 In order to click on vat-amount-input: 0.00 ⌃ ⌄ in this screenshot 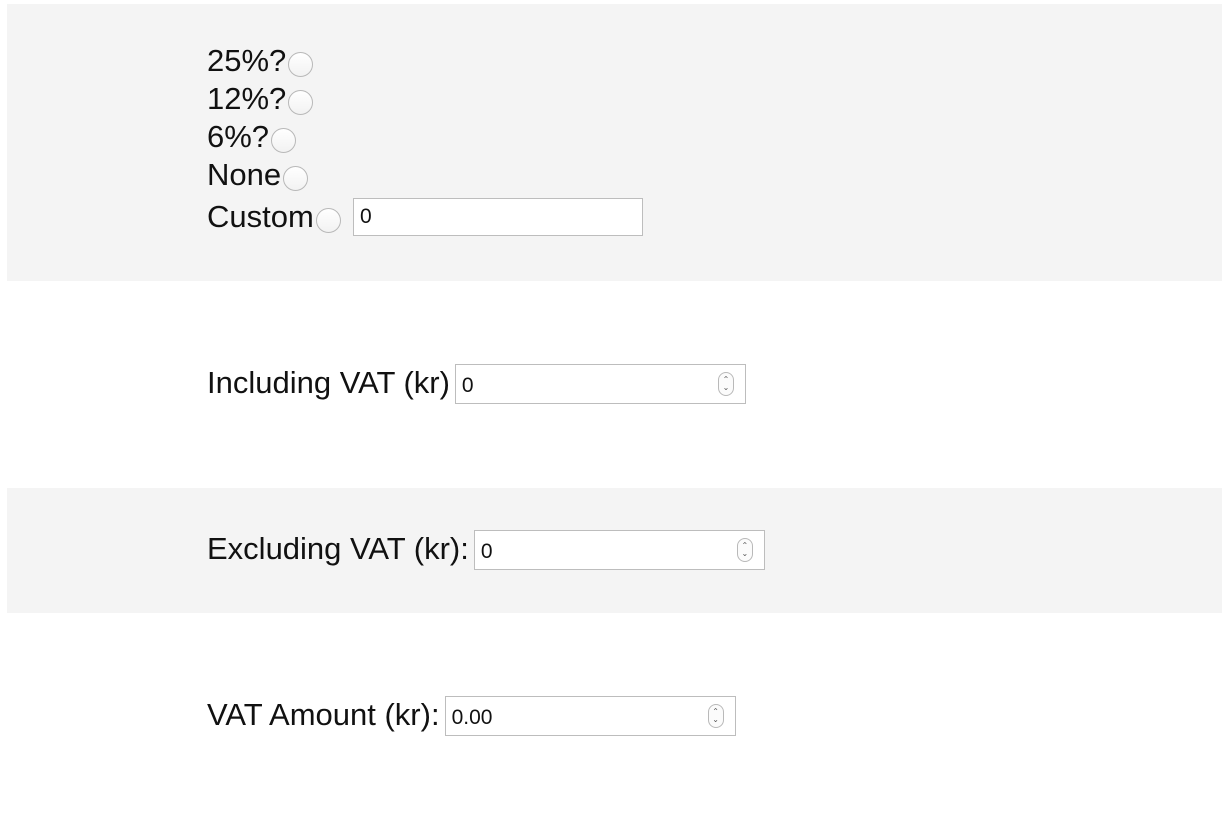, I will do `click(590, 716)`.